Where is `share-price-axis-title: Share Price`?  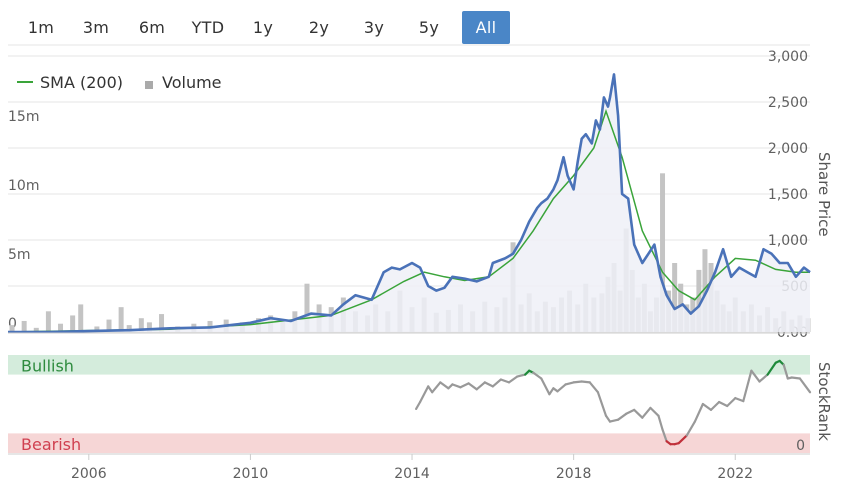 share-price-axis-title: Share Price is located at coordinates (824, 194).